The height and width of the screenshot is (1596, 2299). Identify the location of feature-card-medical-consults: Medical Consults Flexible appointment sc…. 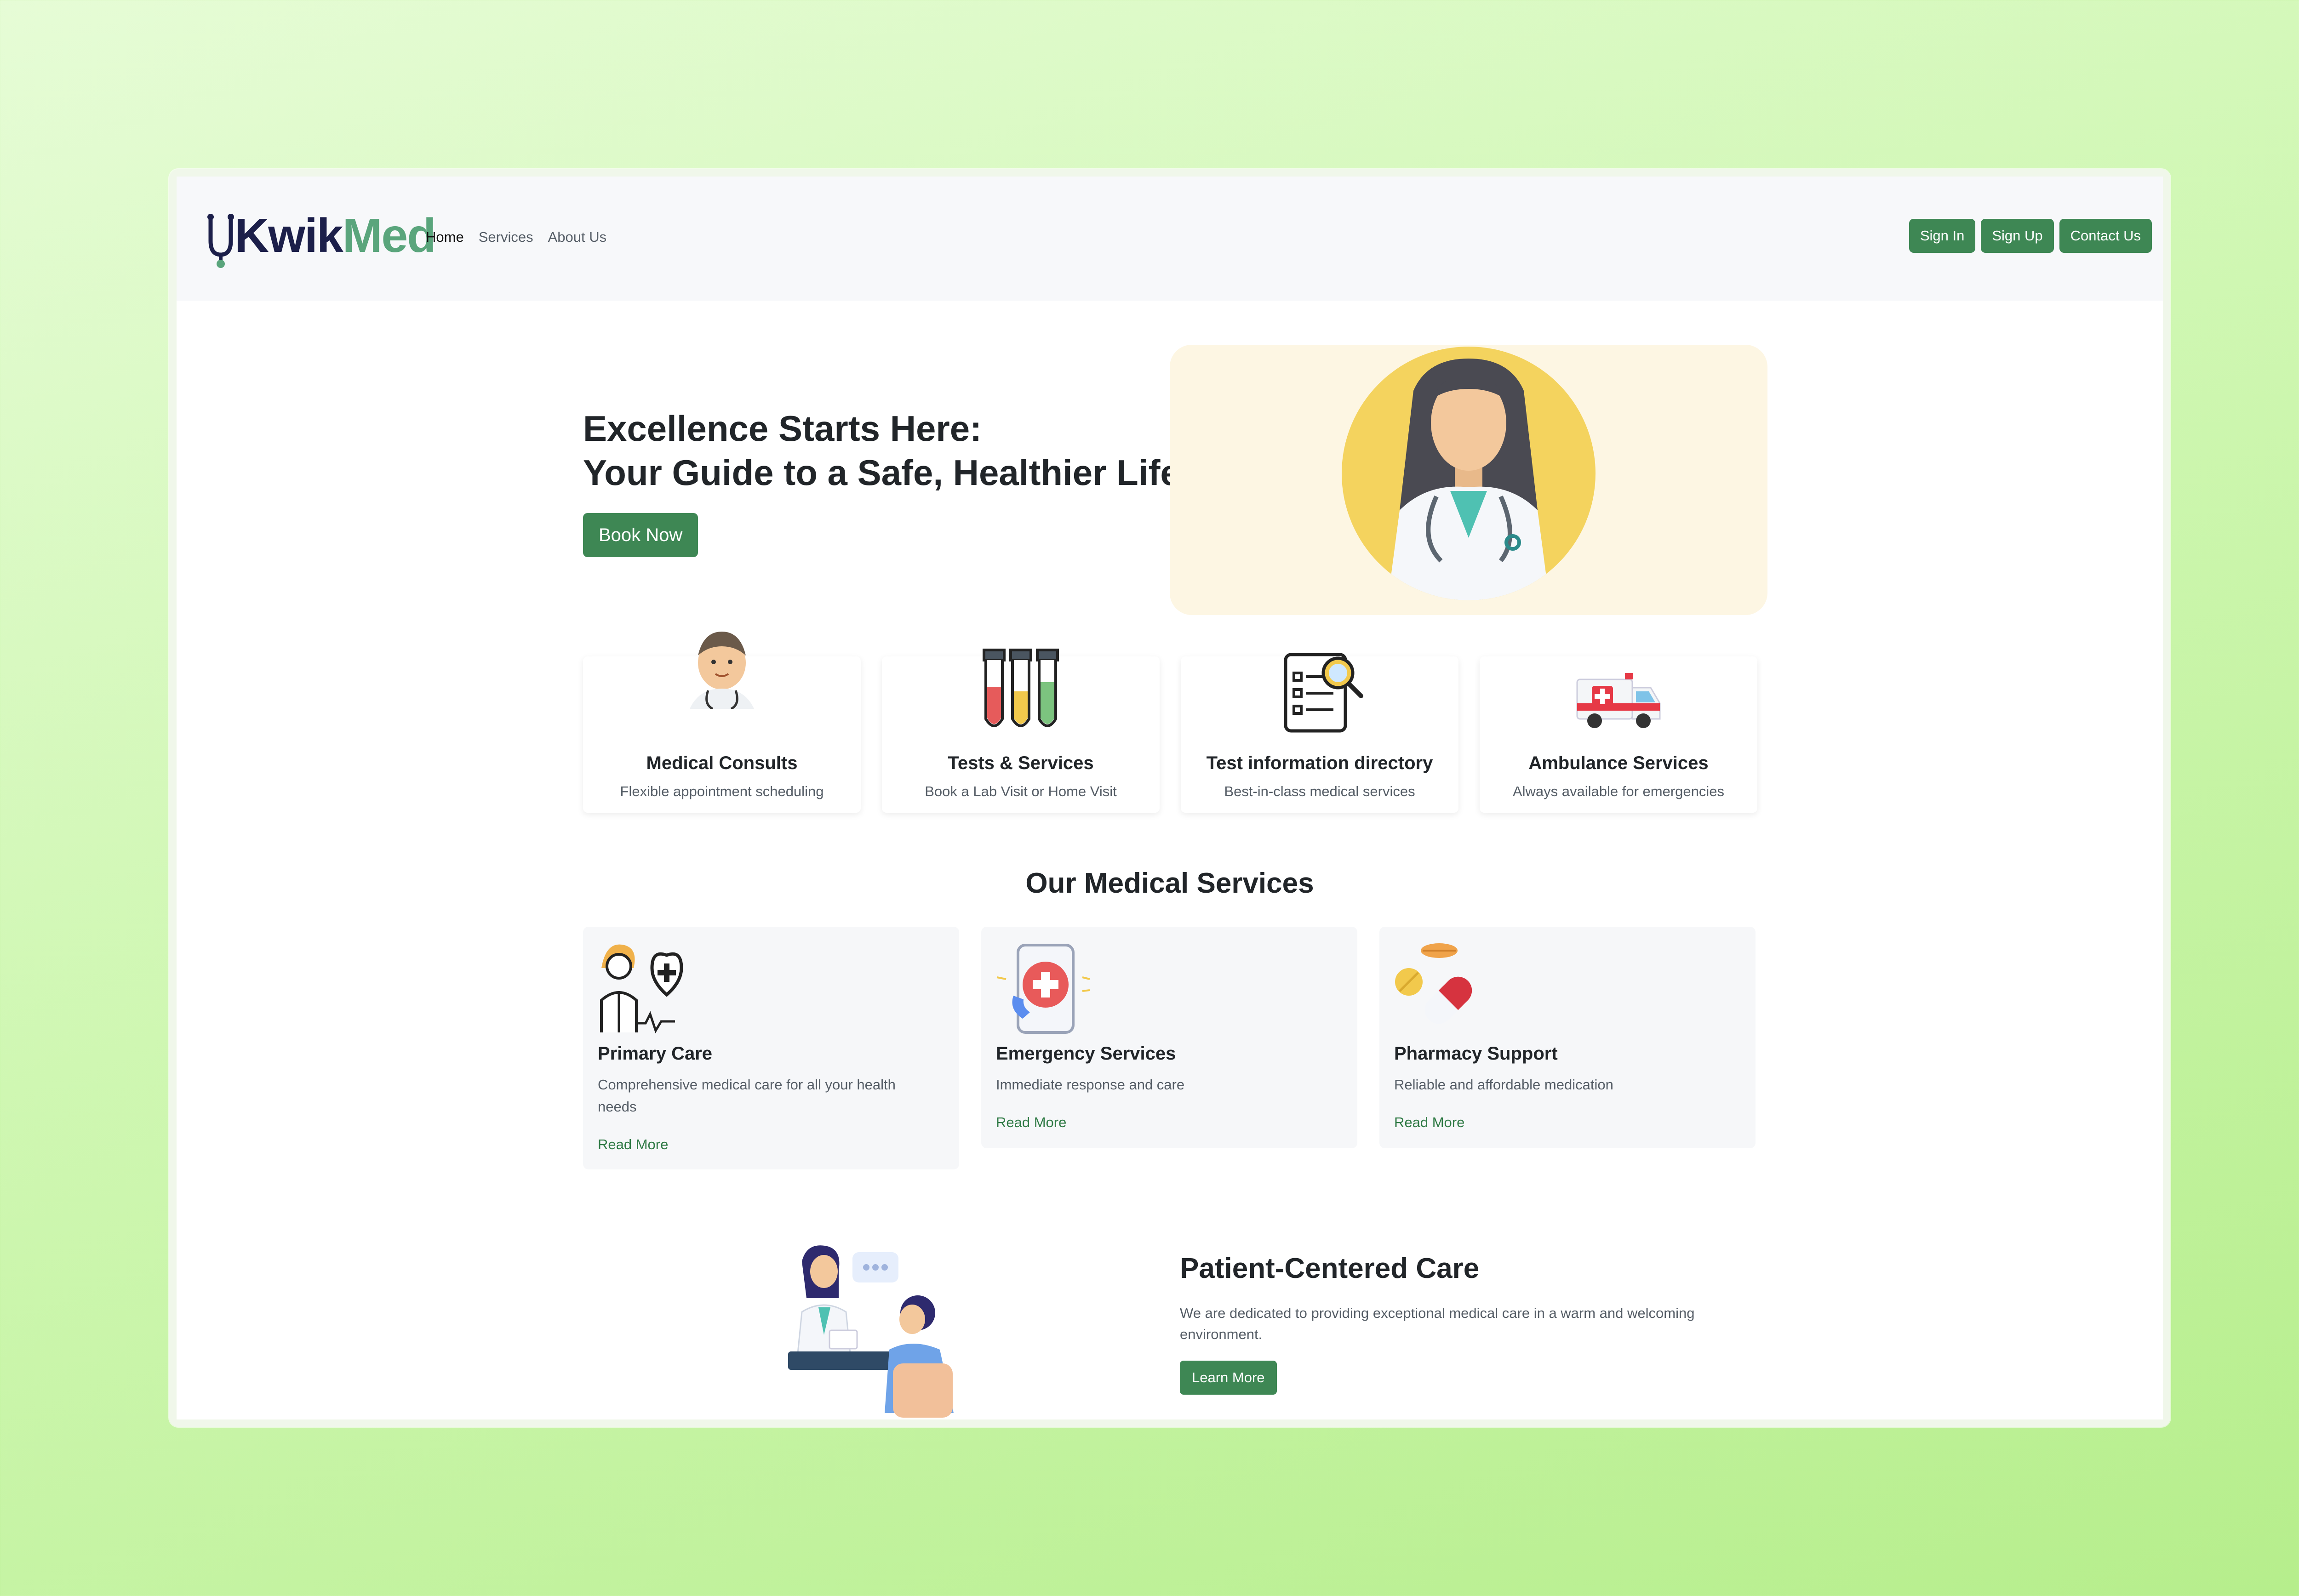
(722, 722).